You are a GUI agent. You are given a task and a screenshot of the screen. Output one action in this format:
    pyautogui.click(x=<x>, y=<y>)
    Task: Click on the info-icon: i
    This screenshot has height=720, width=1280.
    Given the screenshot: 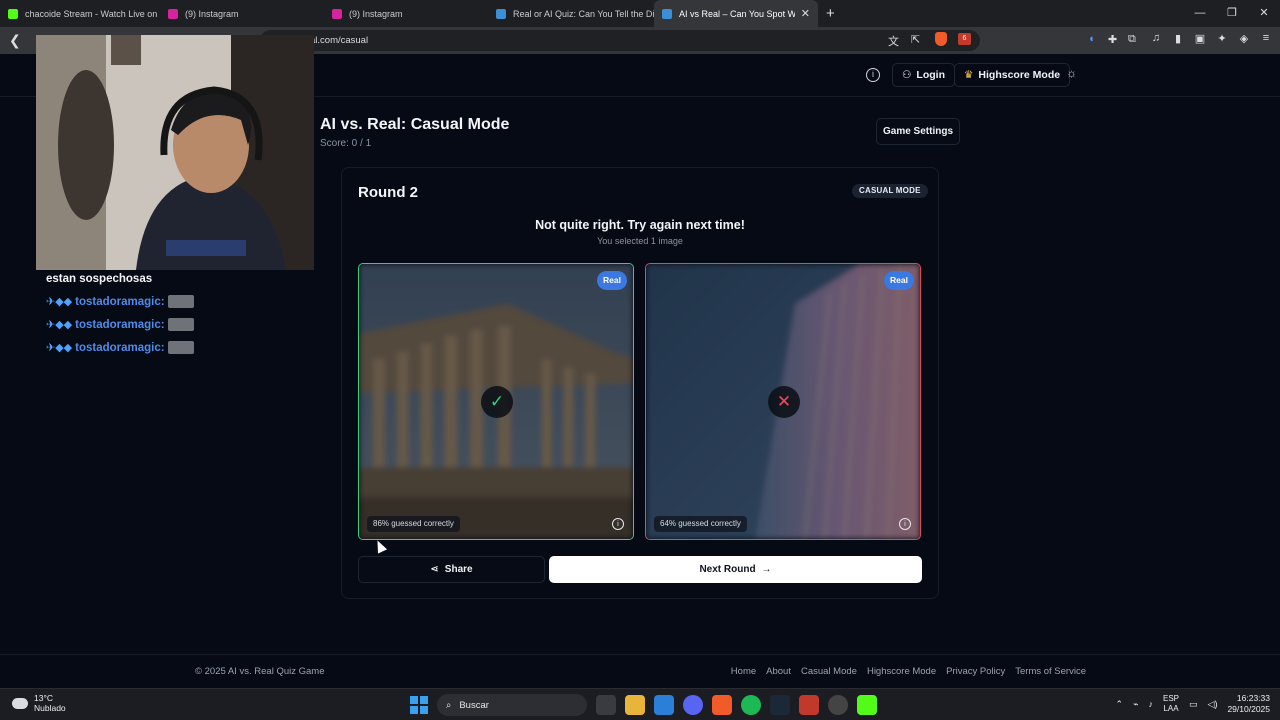 What is the action you would take?
    pyautogui.click(x=873, y=75)
    